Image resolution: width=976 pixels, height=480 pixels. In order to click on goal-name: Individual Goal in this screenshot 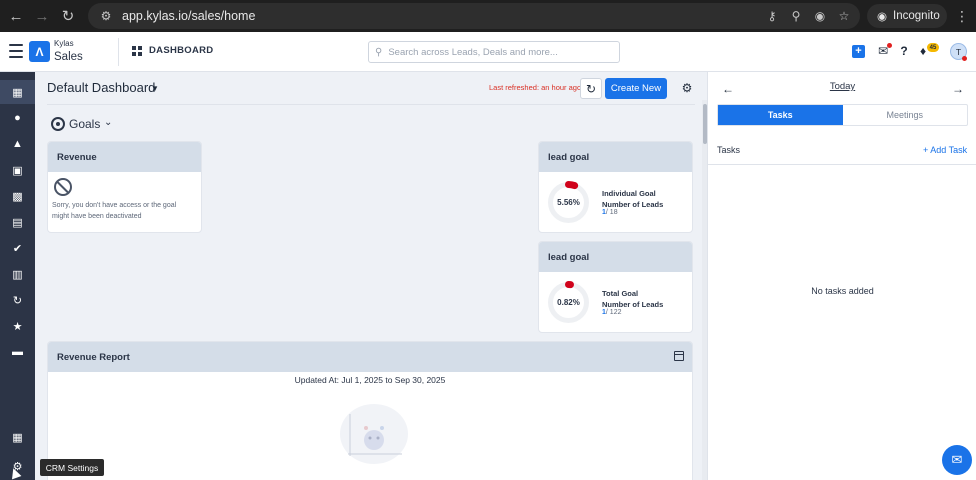, I will do `click(629, 193)`.